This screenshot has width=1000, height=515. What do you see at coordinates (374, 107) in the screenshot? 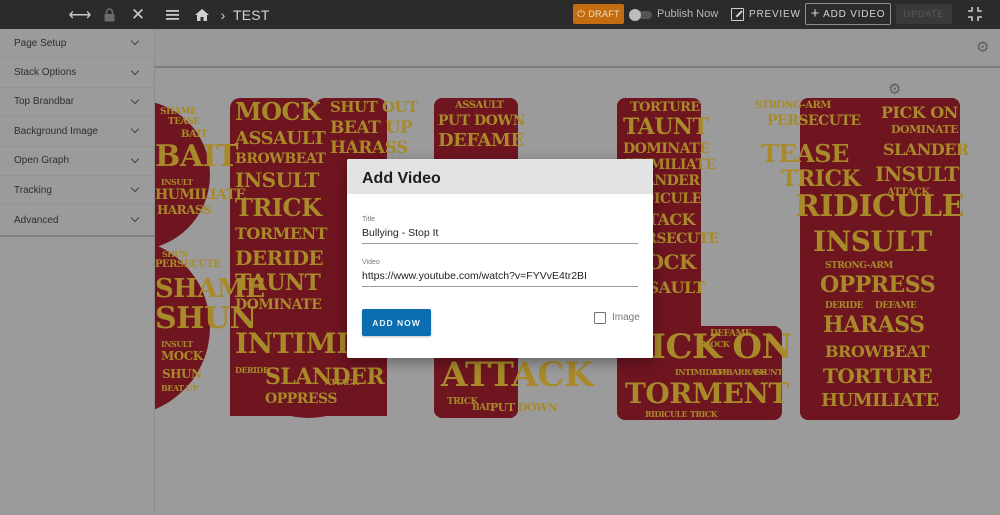
I see `word-cloud-word: SHUT OUT` at bounding box center [374, 107].